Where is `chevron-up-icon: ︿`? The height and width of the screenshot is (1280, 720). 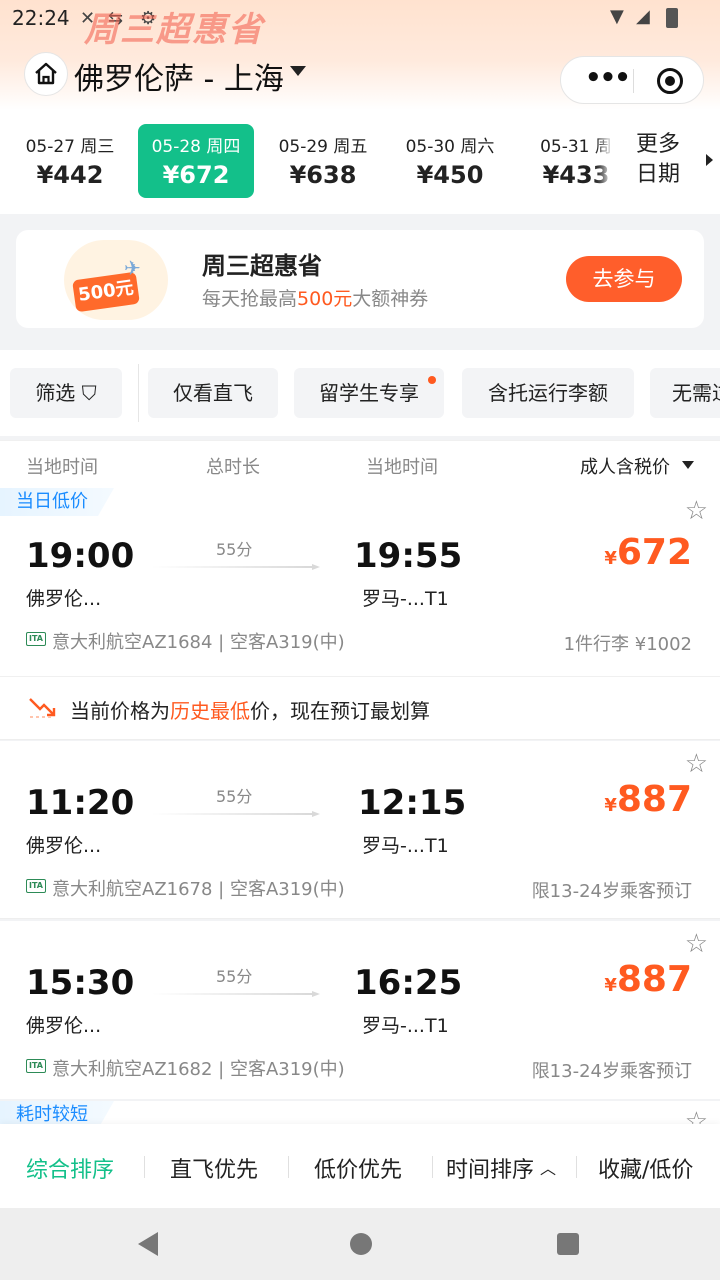
chevron-up-icon: ︿ is located at coordinates (548, 1168).